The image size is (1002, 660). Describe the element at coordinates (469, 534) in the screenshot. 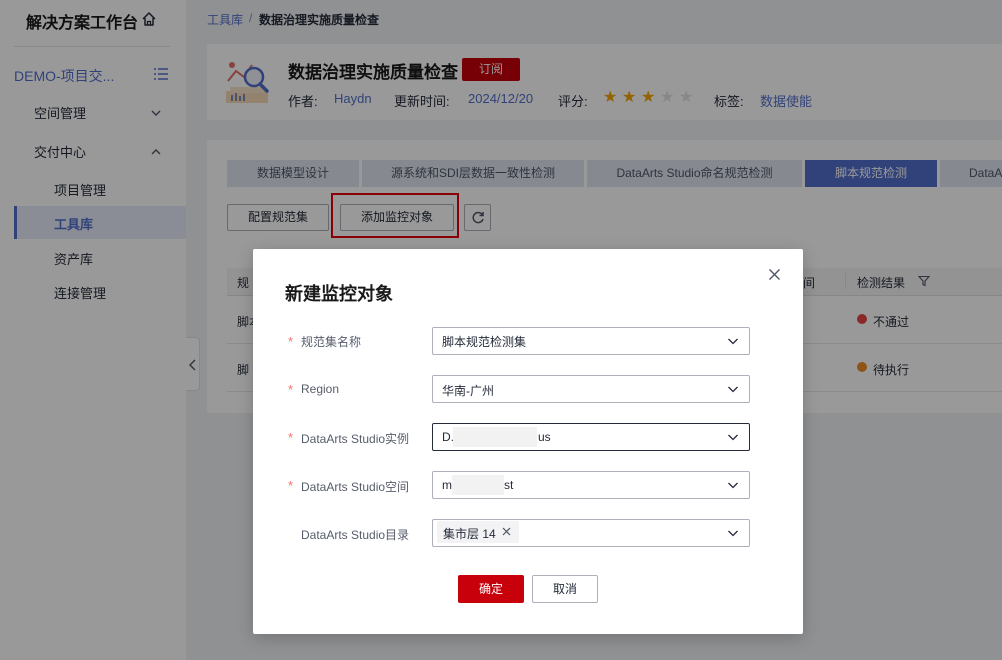

I see `directory-tag-label: 集市层 14` at that location.